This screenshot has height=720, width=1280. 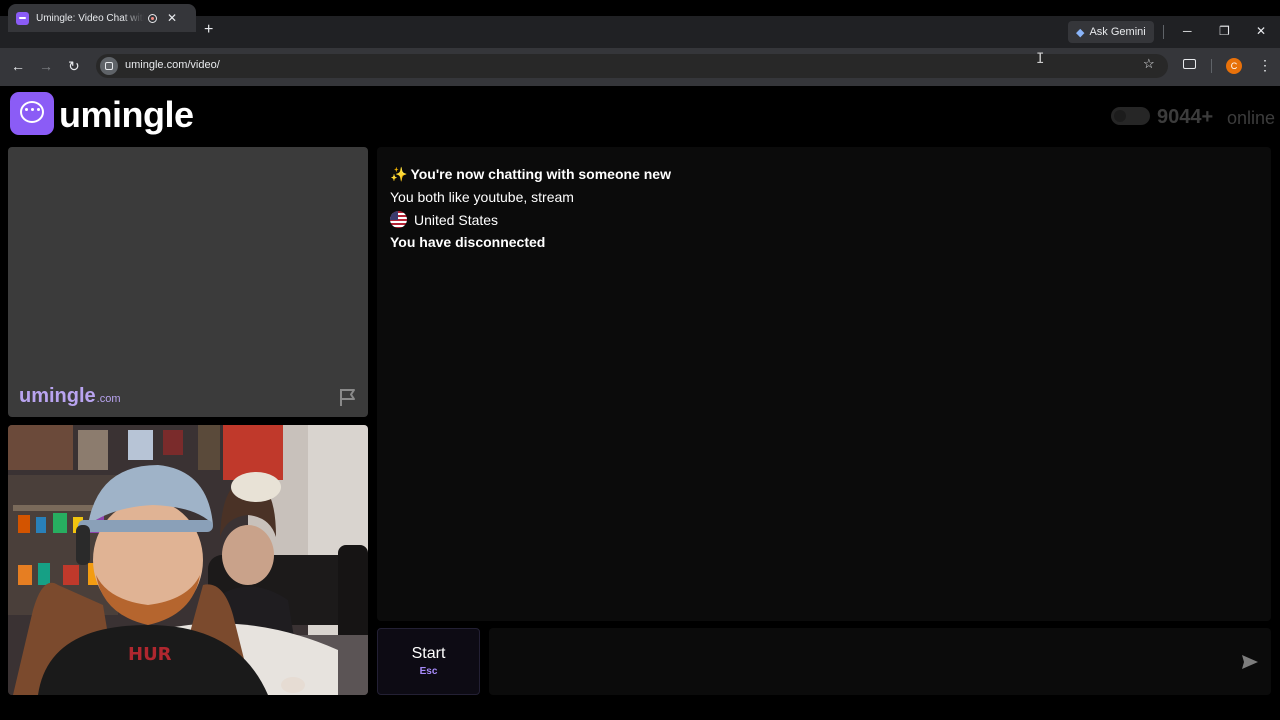 What do you see at coordinates (880, 661) in the screenshot?
I see `message-input` at bounding box center [880, 661].